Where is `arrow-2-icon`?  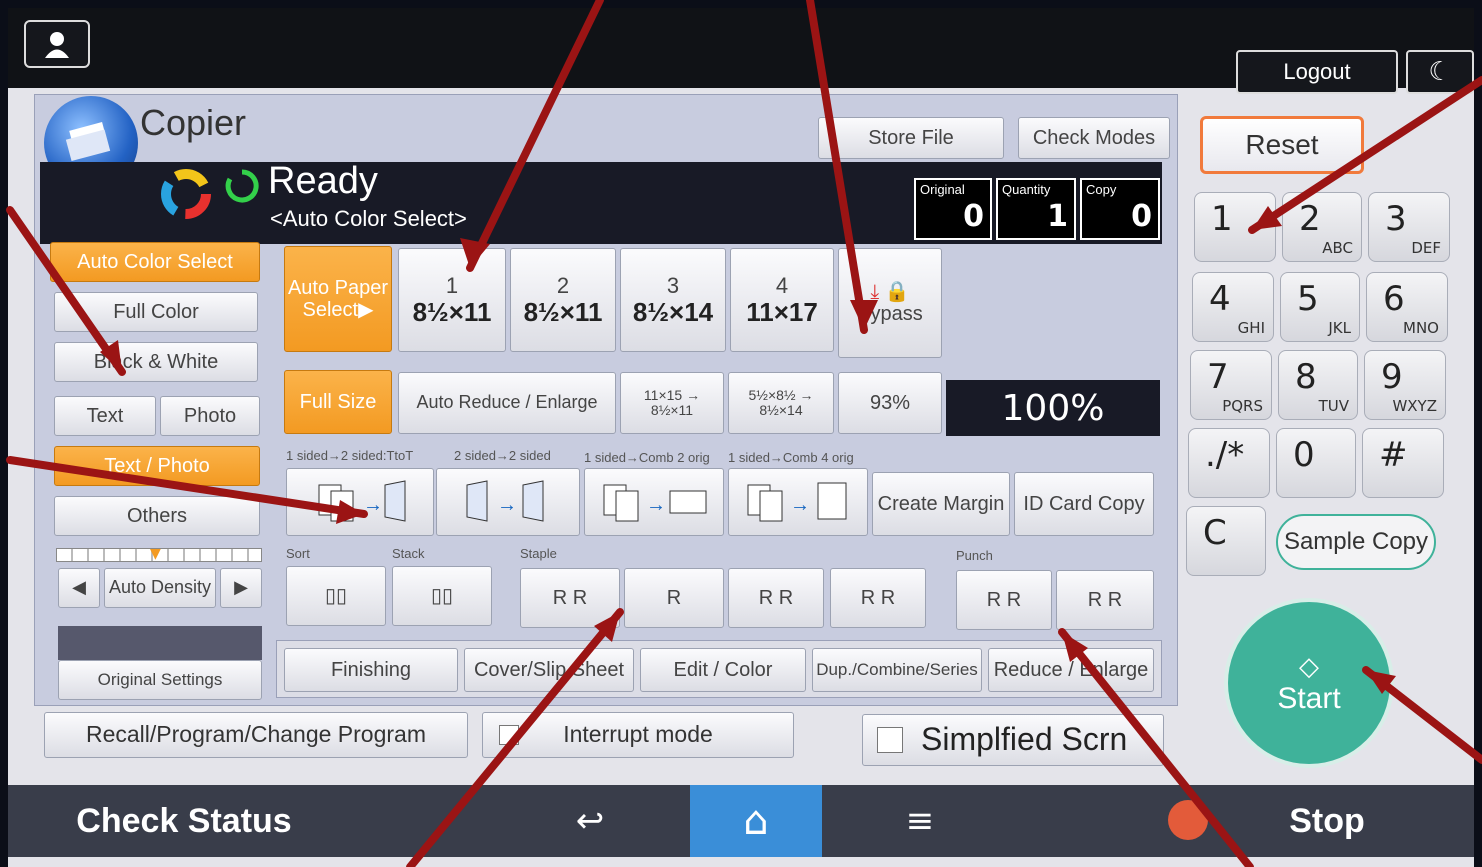
arrow-2-icon is located at coordinates (842, 167).